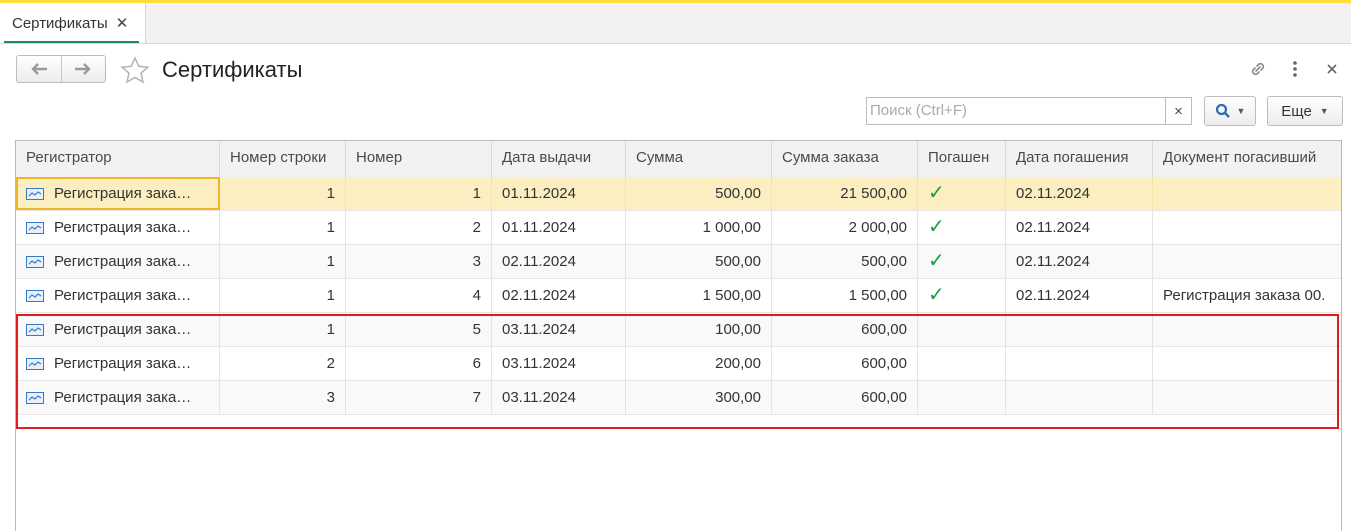 The image size is (1351, 531). I want to click on cell-number: 6, so click(419, 363).